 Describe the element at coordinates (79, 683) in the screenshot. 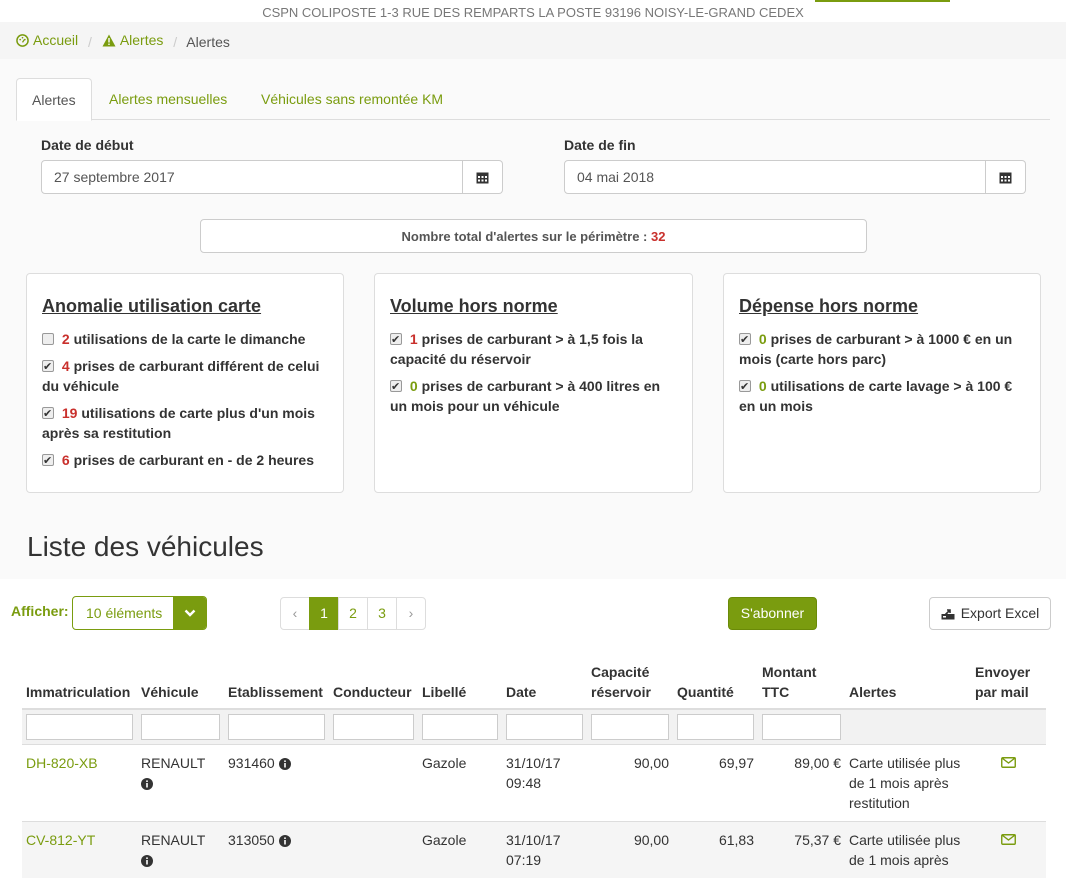

I see `column-header: Immatriculation` at that location.